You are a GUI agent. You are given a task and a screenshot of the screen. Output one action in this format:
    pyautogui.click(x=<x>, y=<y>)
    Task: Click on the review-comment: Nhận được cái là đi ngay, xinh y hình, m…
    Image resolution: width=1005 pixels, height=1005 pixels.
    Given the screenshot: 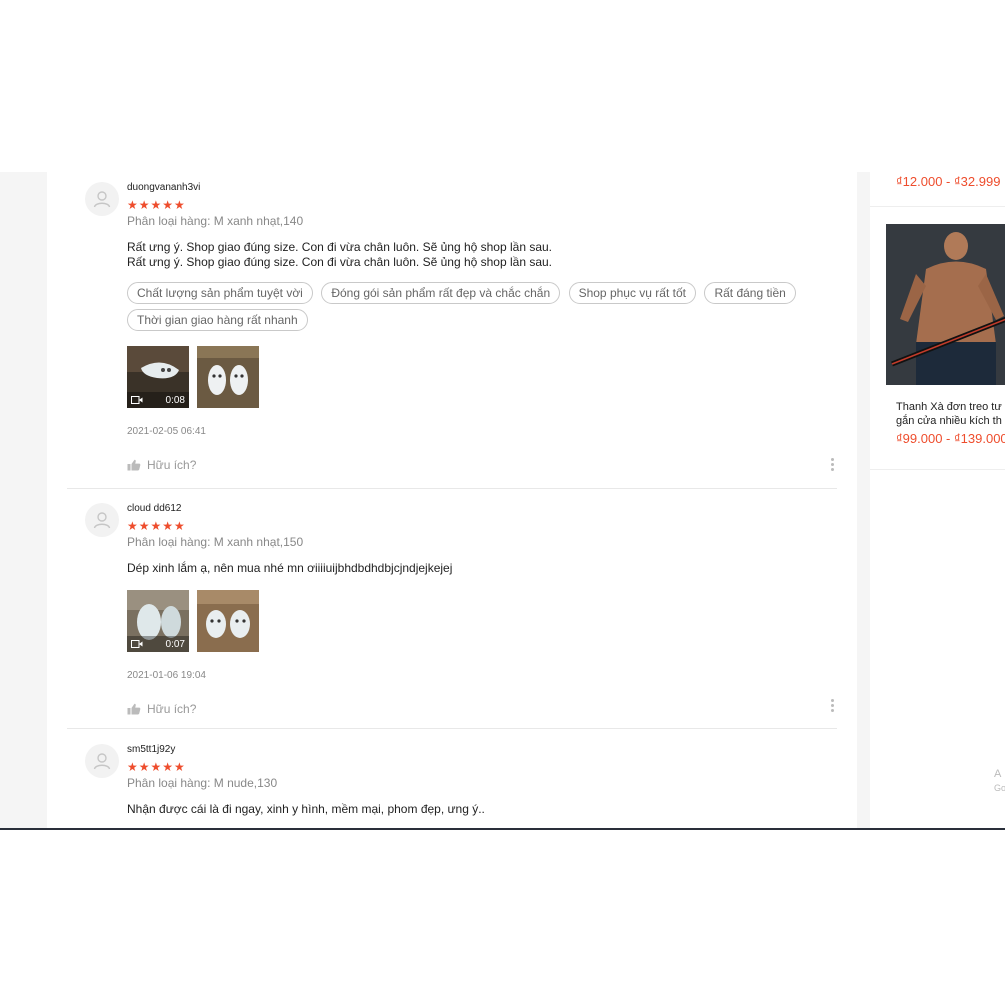 What is the action you would take?
    pyautogui.click(x=482, y=809)
    